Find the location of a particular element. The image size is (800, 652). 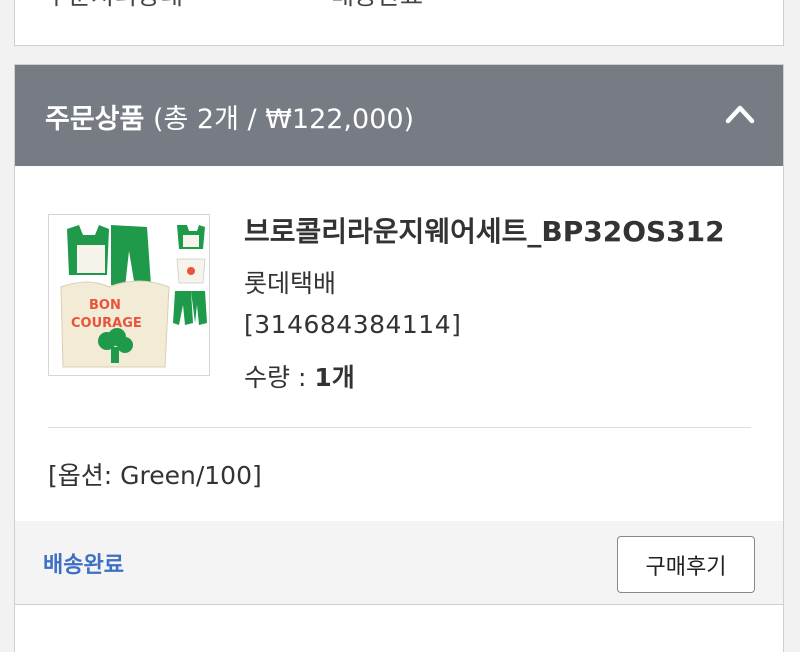

courier-name: 롯데택배 is located at coordinates (290, 283).